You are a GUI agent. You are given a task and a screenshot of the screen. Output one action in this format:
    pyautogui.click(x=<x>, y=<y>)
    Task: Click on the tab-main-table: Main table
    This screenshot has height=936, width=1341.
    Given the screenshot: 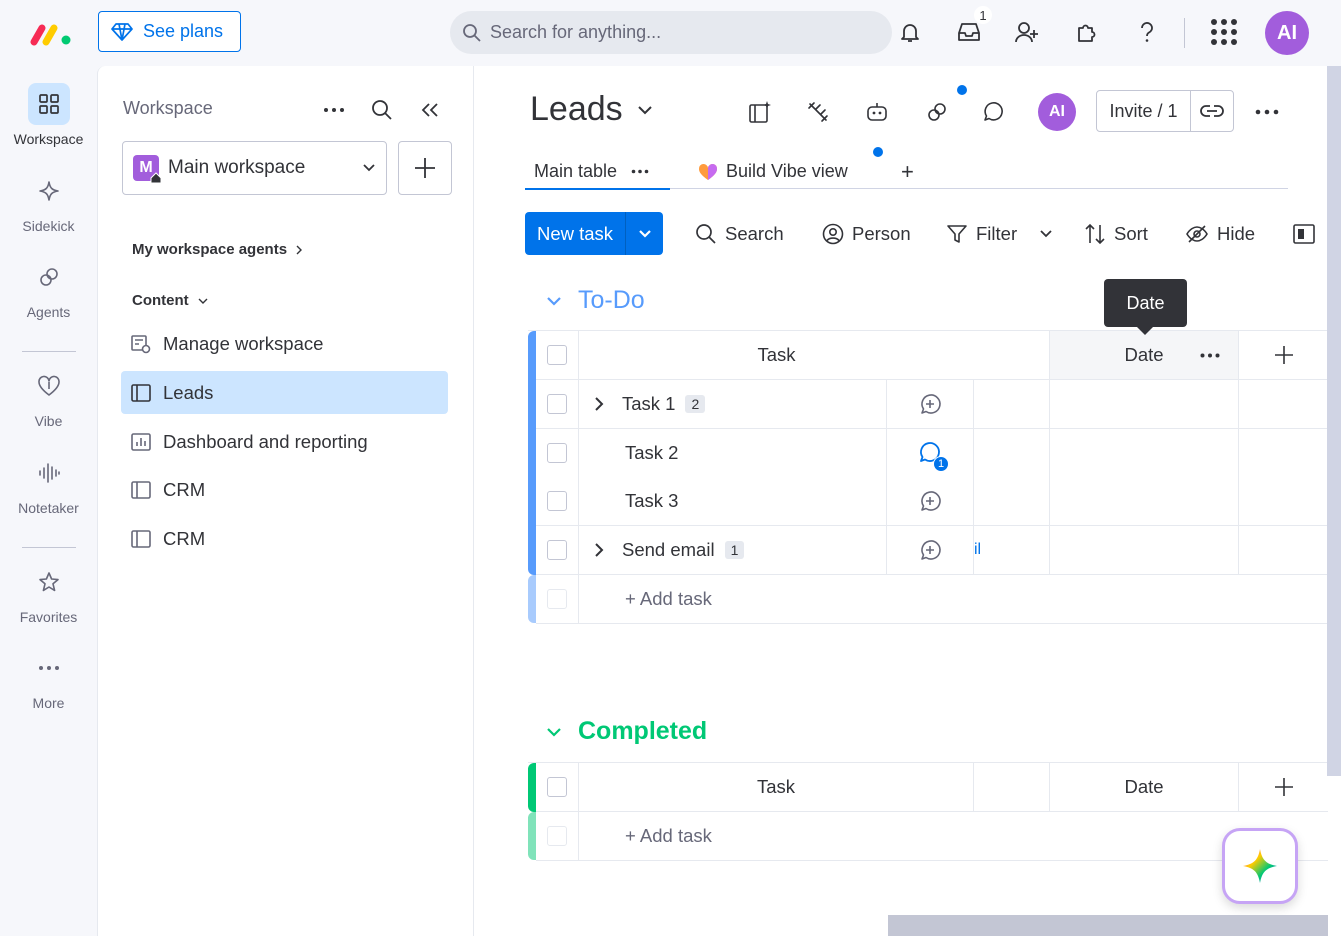 What is the action you would take?
    pyautogui.click(x=597, y=172)
    